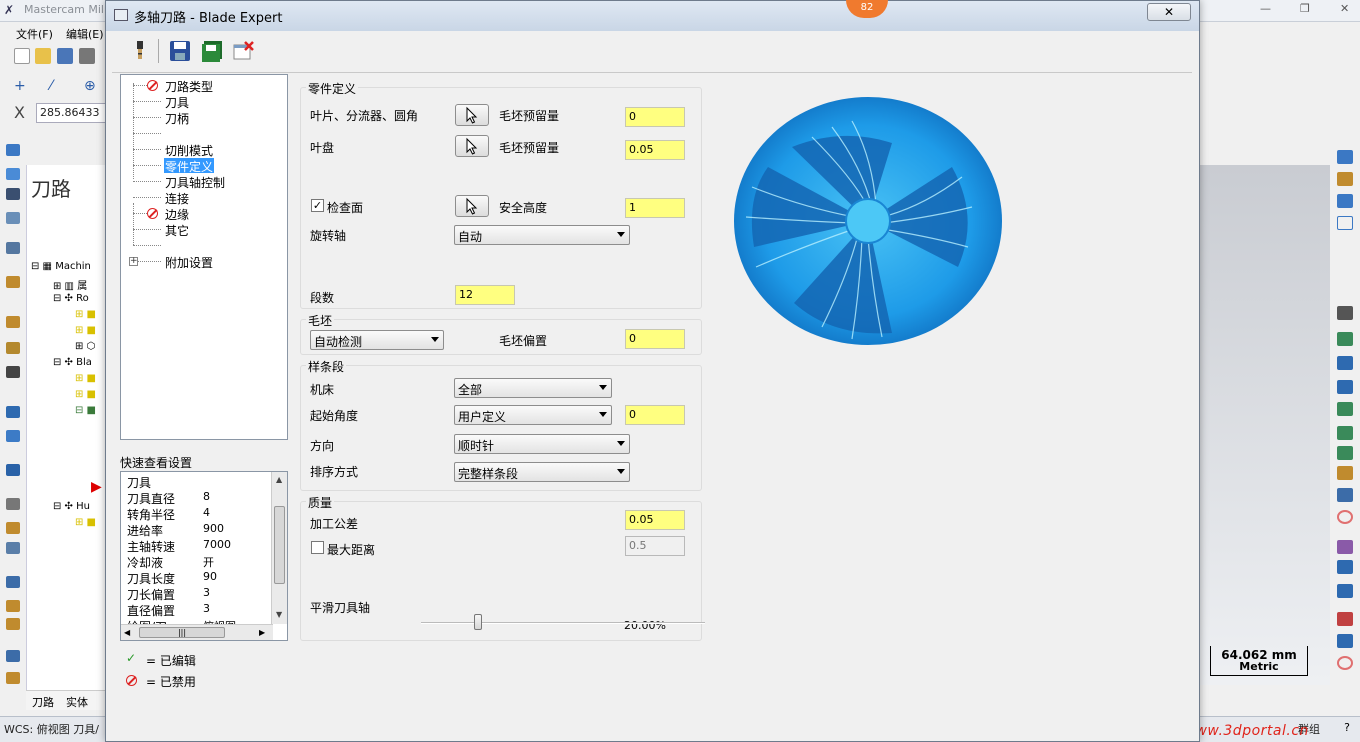  Describe the element at coordinates (92, 86) in the screenshot. I see `circle-icon: ⊕` at that location.